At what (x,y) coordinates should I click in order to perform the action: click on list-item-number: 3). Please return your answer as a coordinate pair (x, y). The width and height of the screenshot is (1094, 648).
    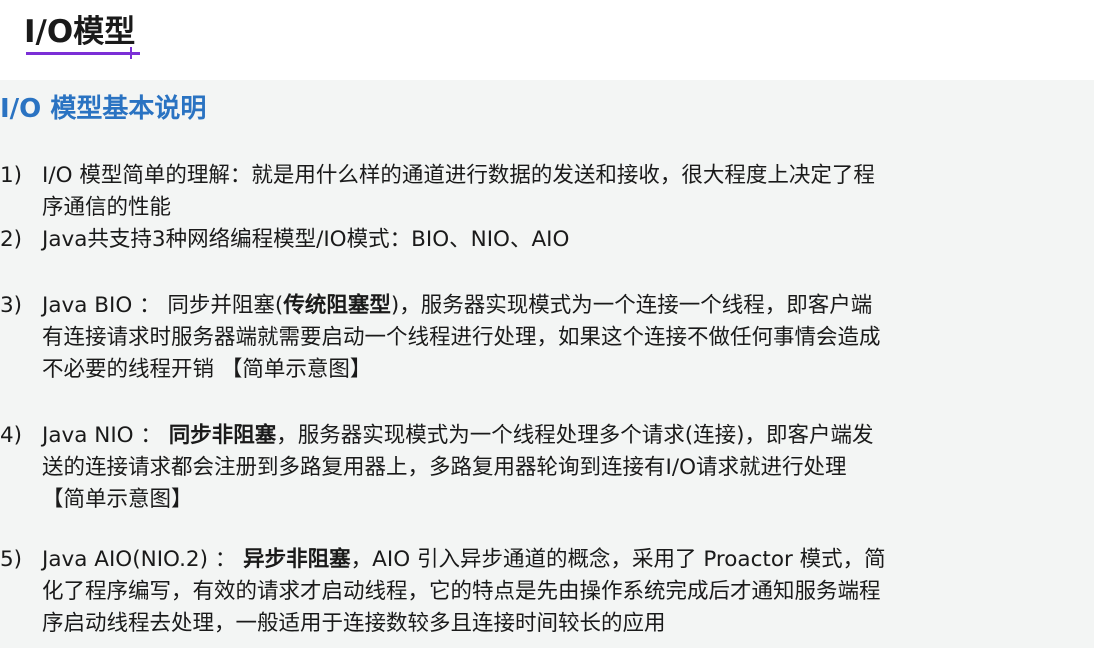
    Looking at the image, I should click on (11, 305).